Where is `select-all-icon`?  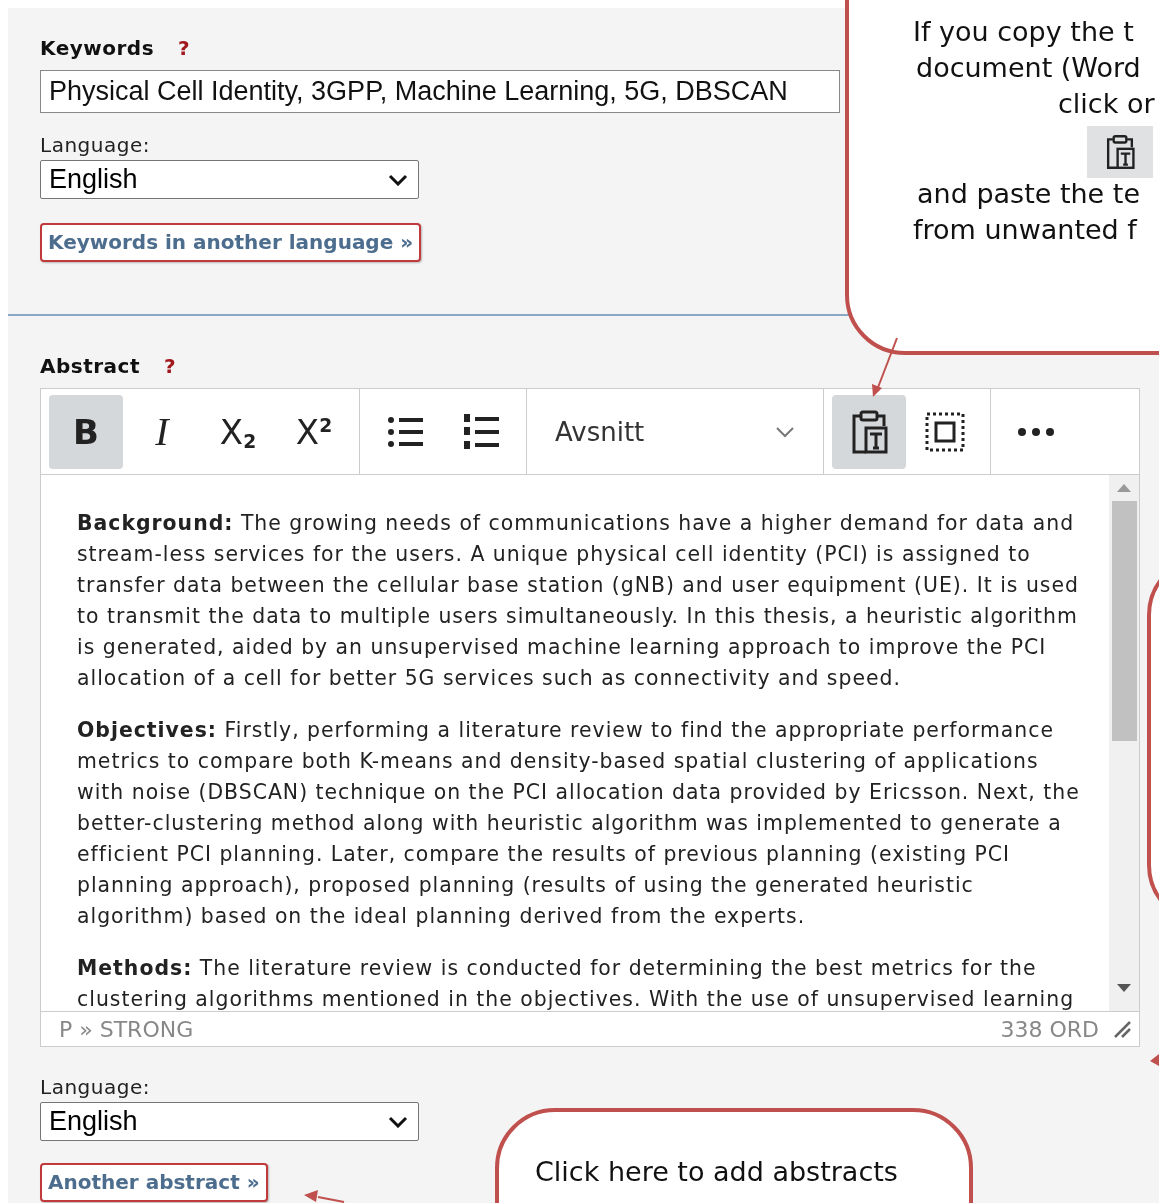 select-all-icon is located at coordinates (945, 431).